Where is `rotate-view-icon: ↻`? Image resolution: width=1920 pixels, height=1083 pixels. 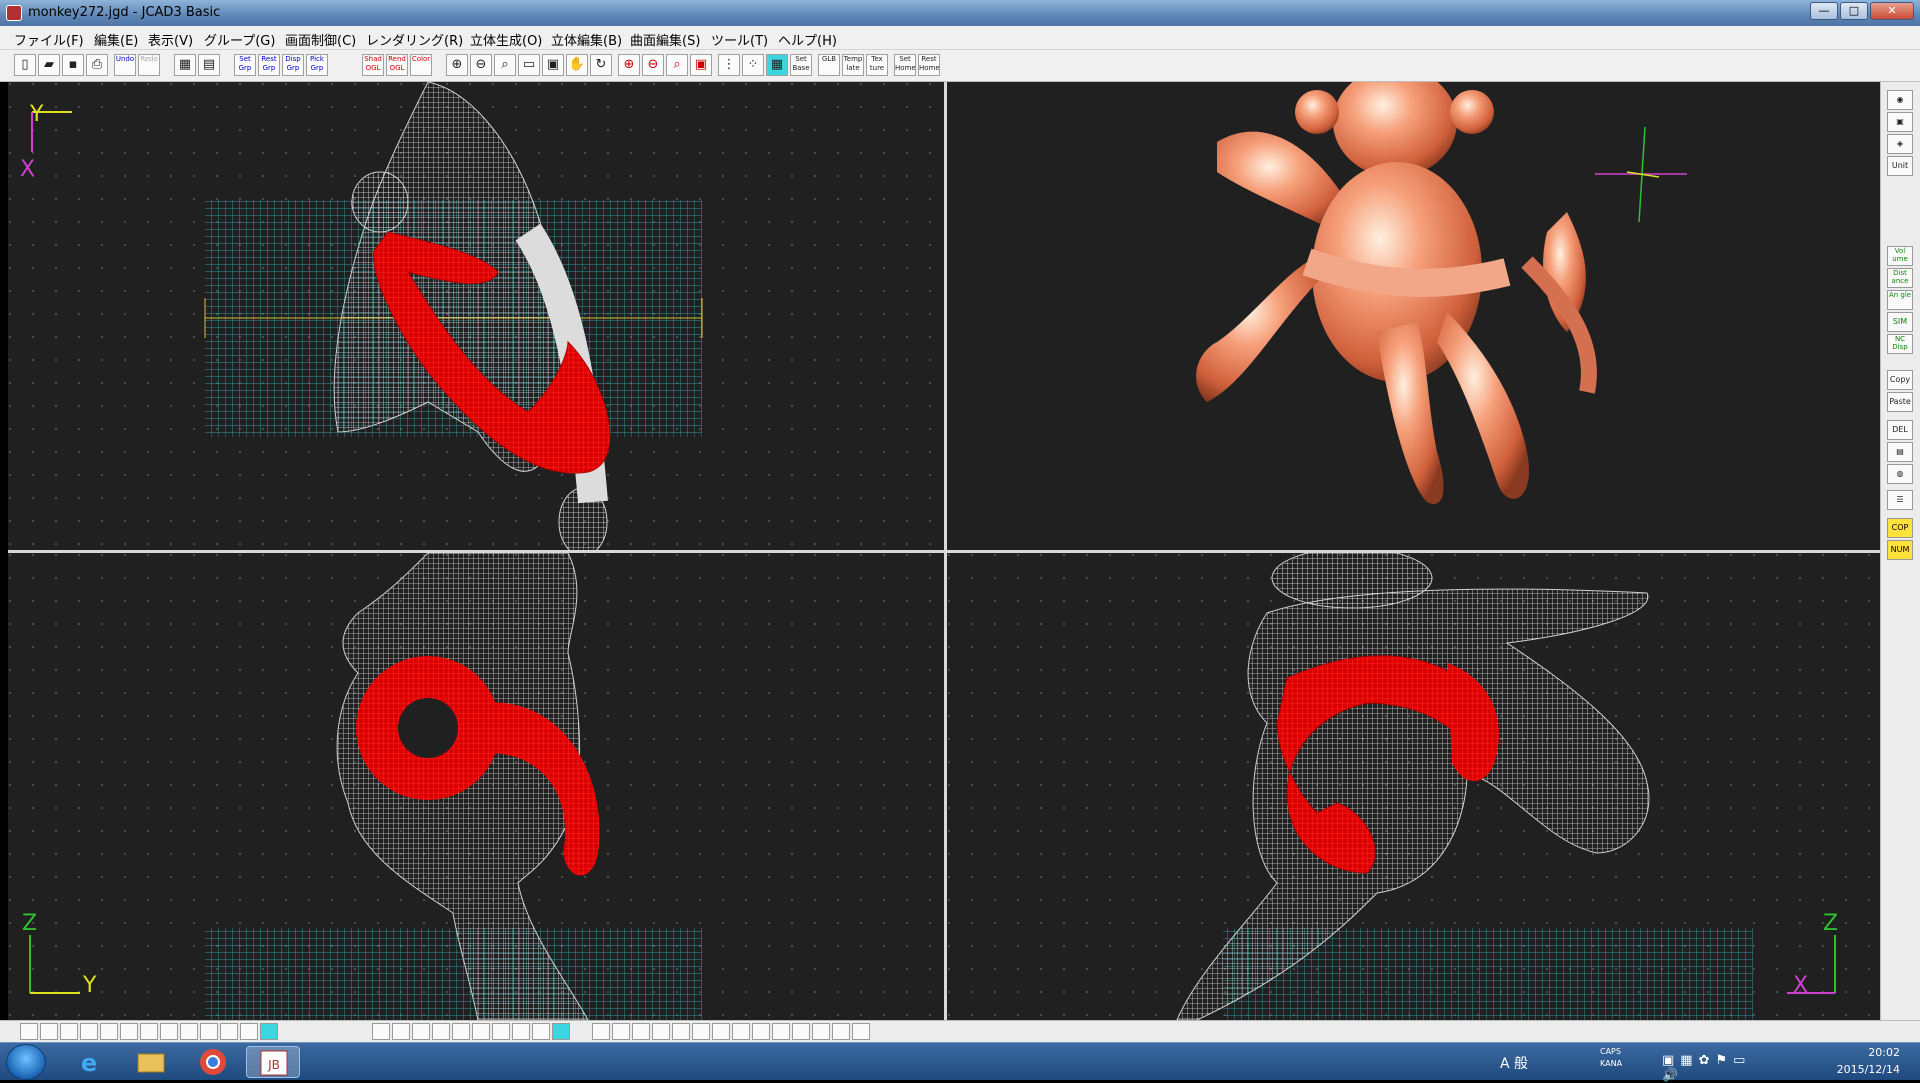
rotate-view-icon: ↻ is located at coordinates (601, 65).